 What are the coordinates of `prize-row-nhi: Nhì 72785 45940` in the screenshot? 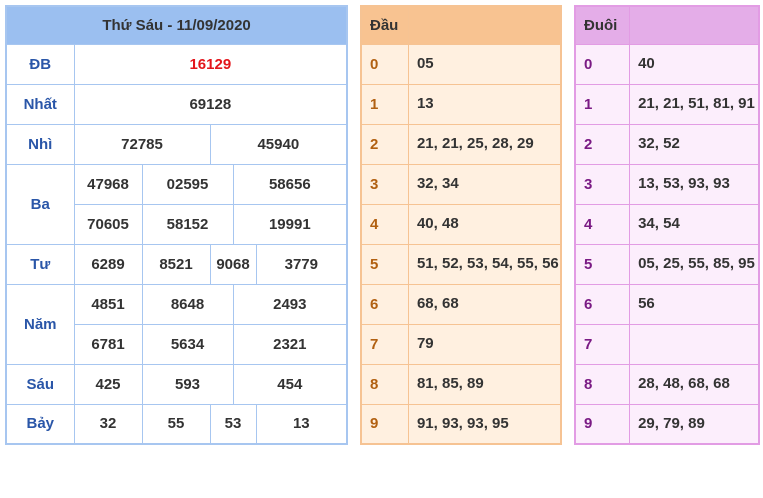 It's located at (176, 144).